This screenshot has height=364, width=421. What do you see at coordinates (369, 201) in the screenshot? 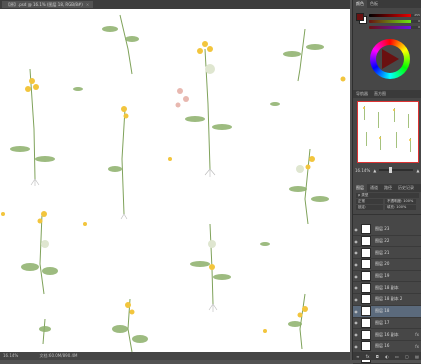
I see `blend-mode-select: 正常` at bounding box center [369, 201].